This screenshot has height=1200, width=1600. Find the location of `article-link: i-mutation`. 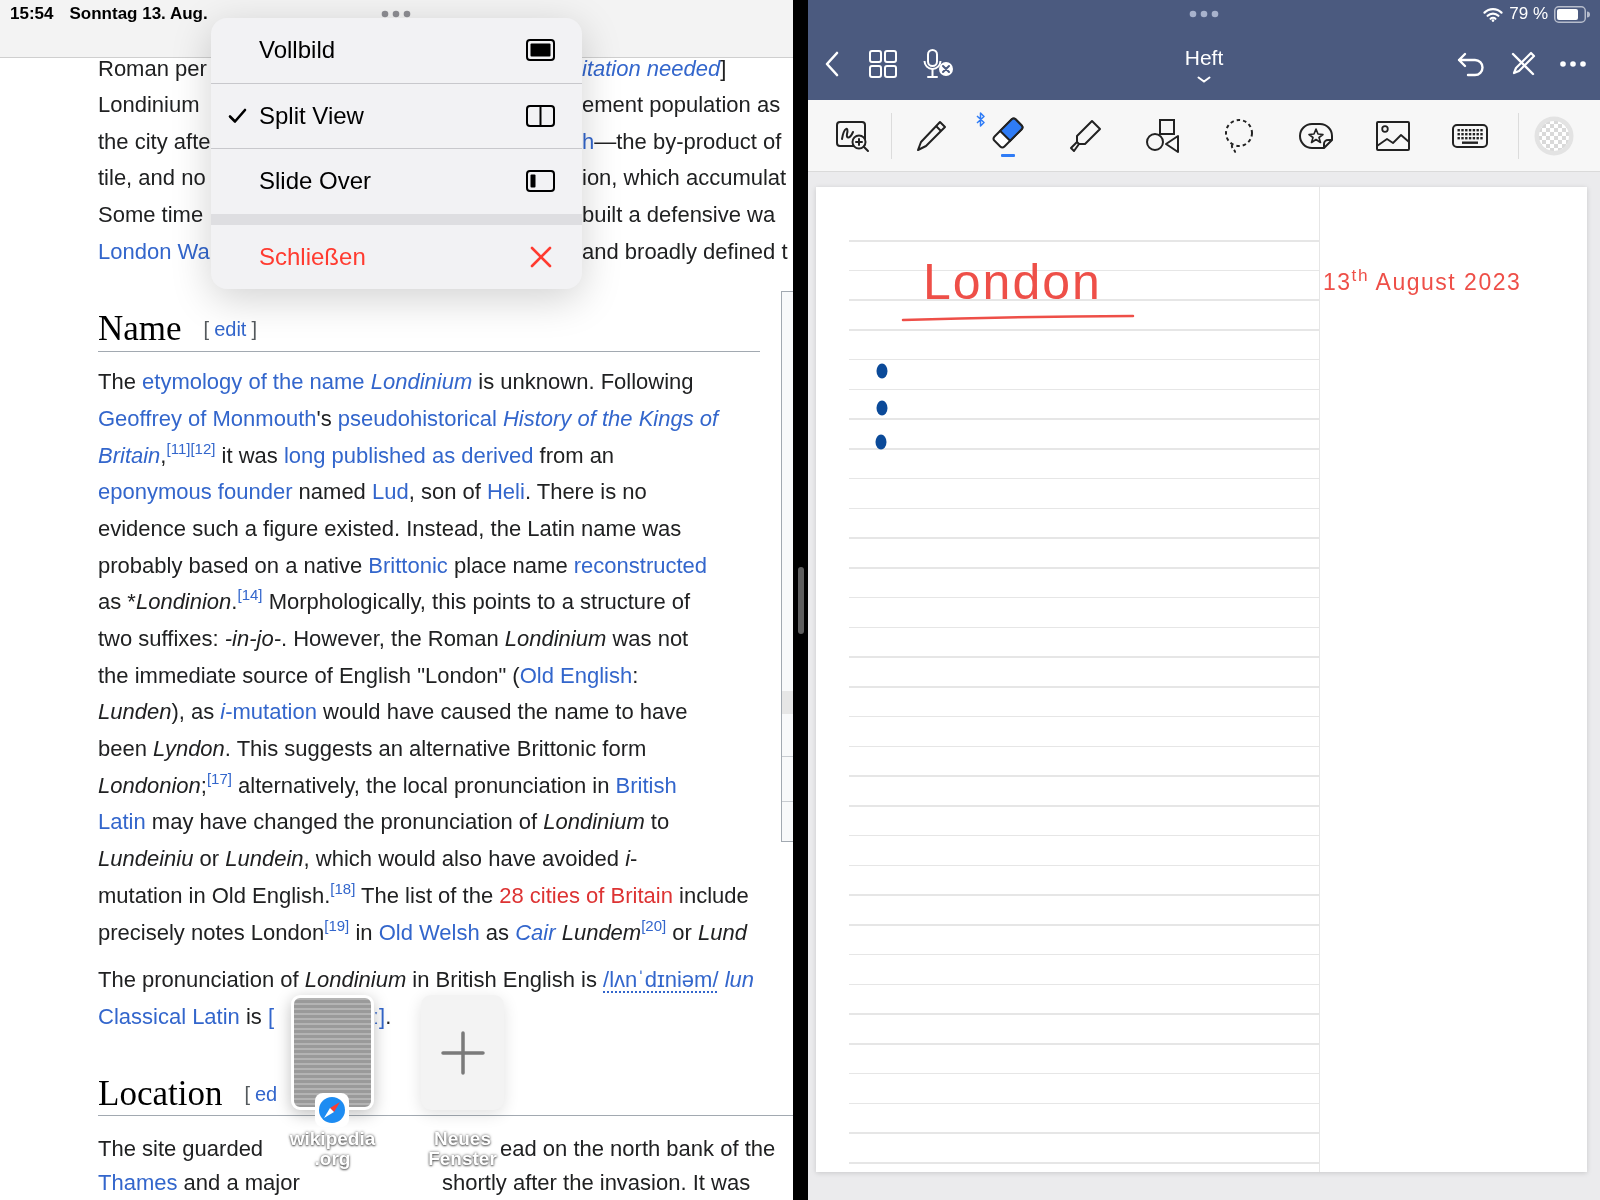

article-link: i-mutation is located at coordinates (268, 712).